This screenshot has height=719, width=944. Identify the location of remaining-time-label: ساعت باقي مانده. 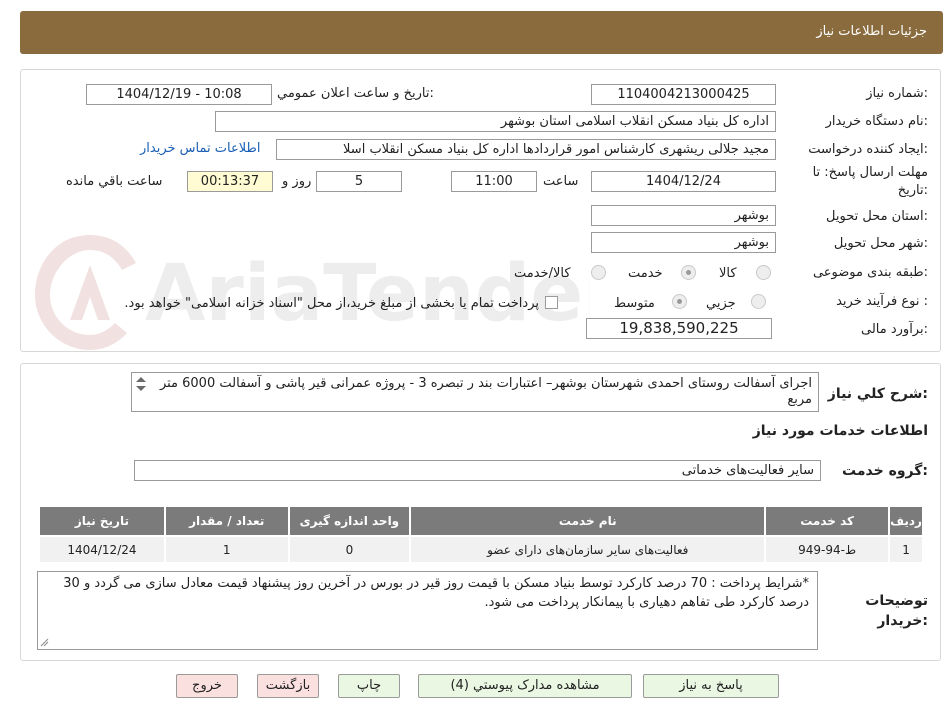
(114, 181).